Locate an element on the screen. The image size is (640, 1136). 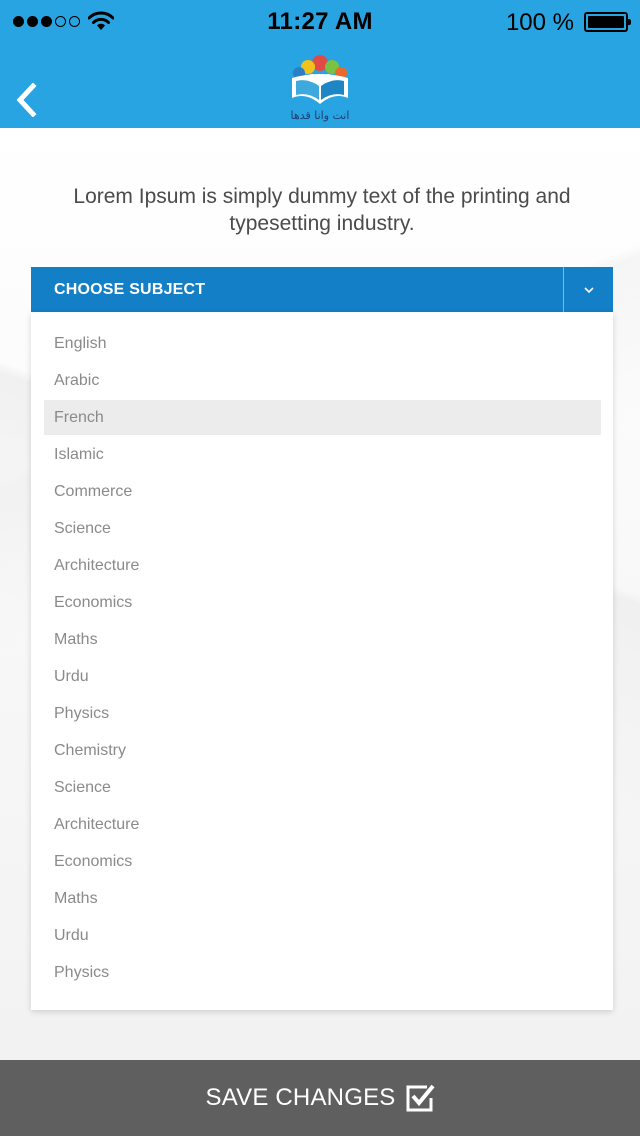
subject-option: Chemistry is located at coordinates (322, 750).